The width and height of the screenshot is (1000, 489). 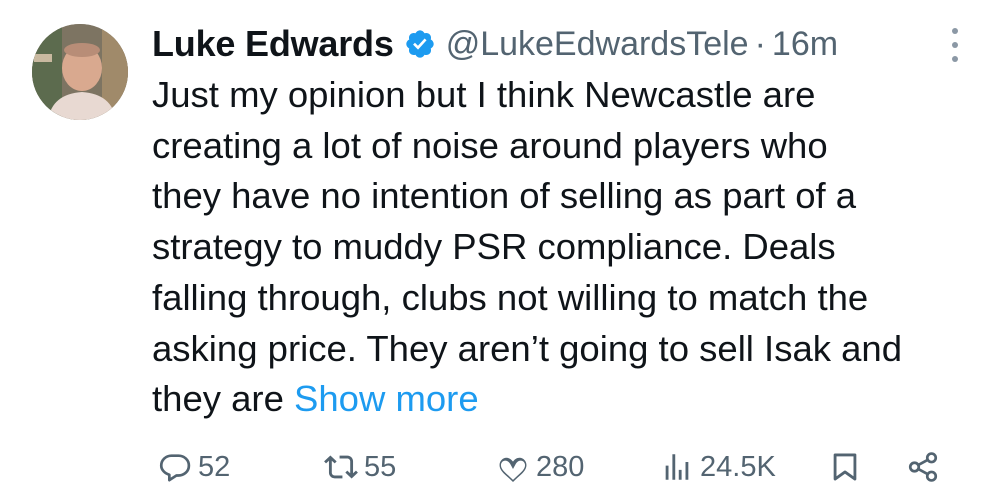 What do you see at coordinates (955, 45) in the screenshot?
I see `more-options-icon` at bounding box center [955, 45].